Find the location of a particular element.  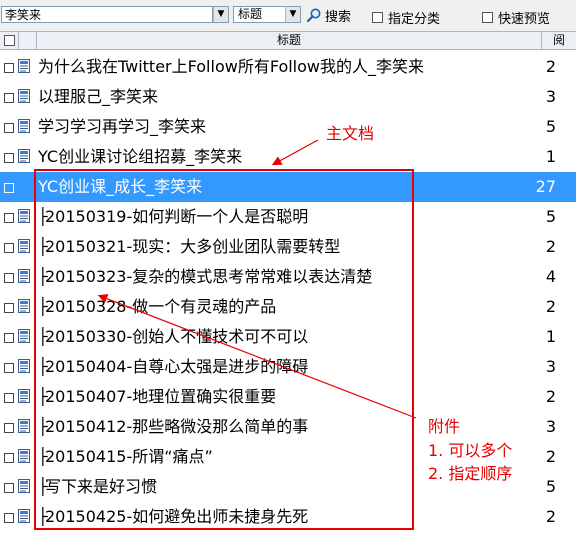

row-title: 为什么我在Twitter上Follow所有Follow我的人_李笑来 is located at coordinates (231, 66).